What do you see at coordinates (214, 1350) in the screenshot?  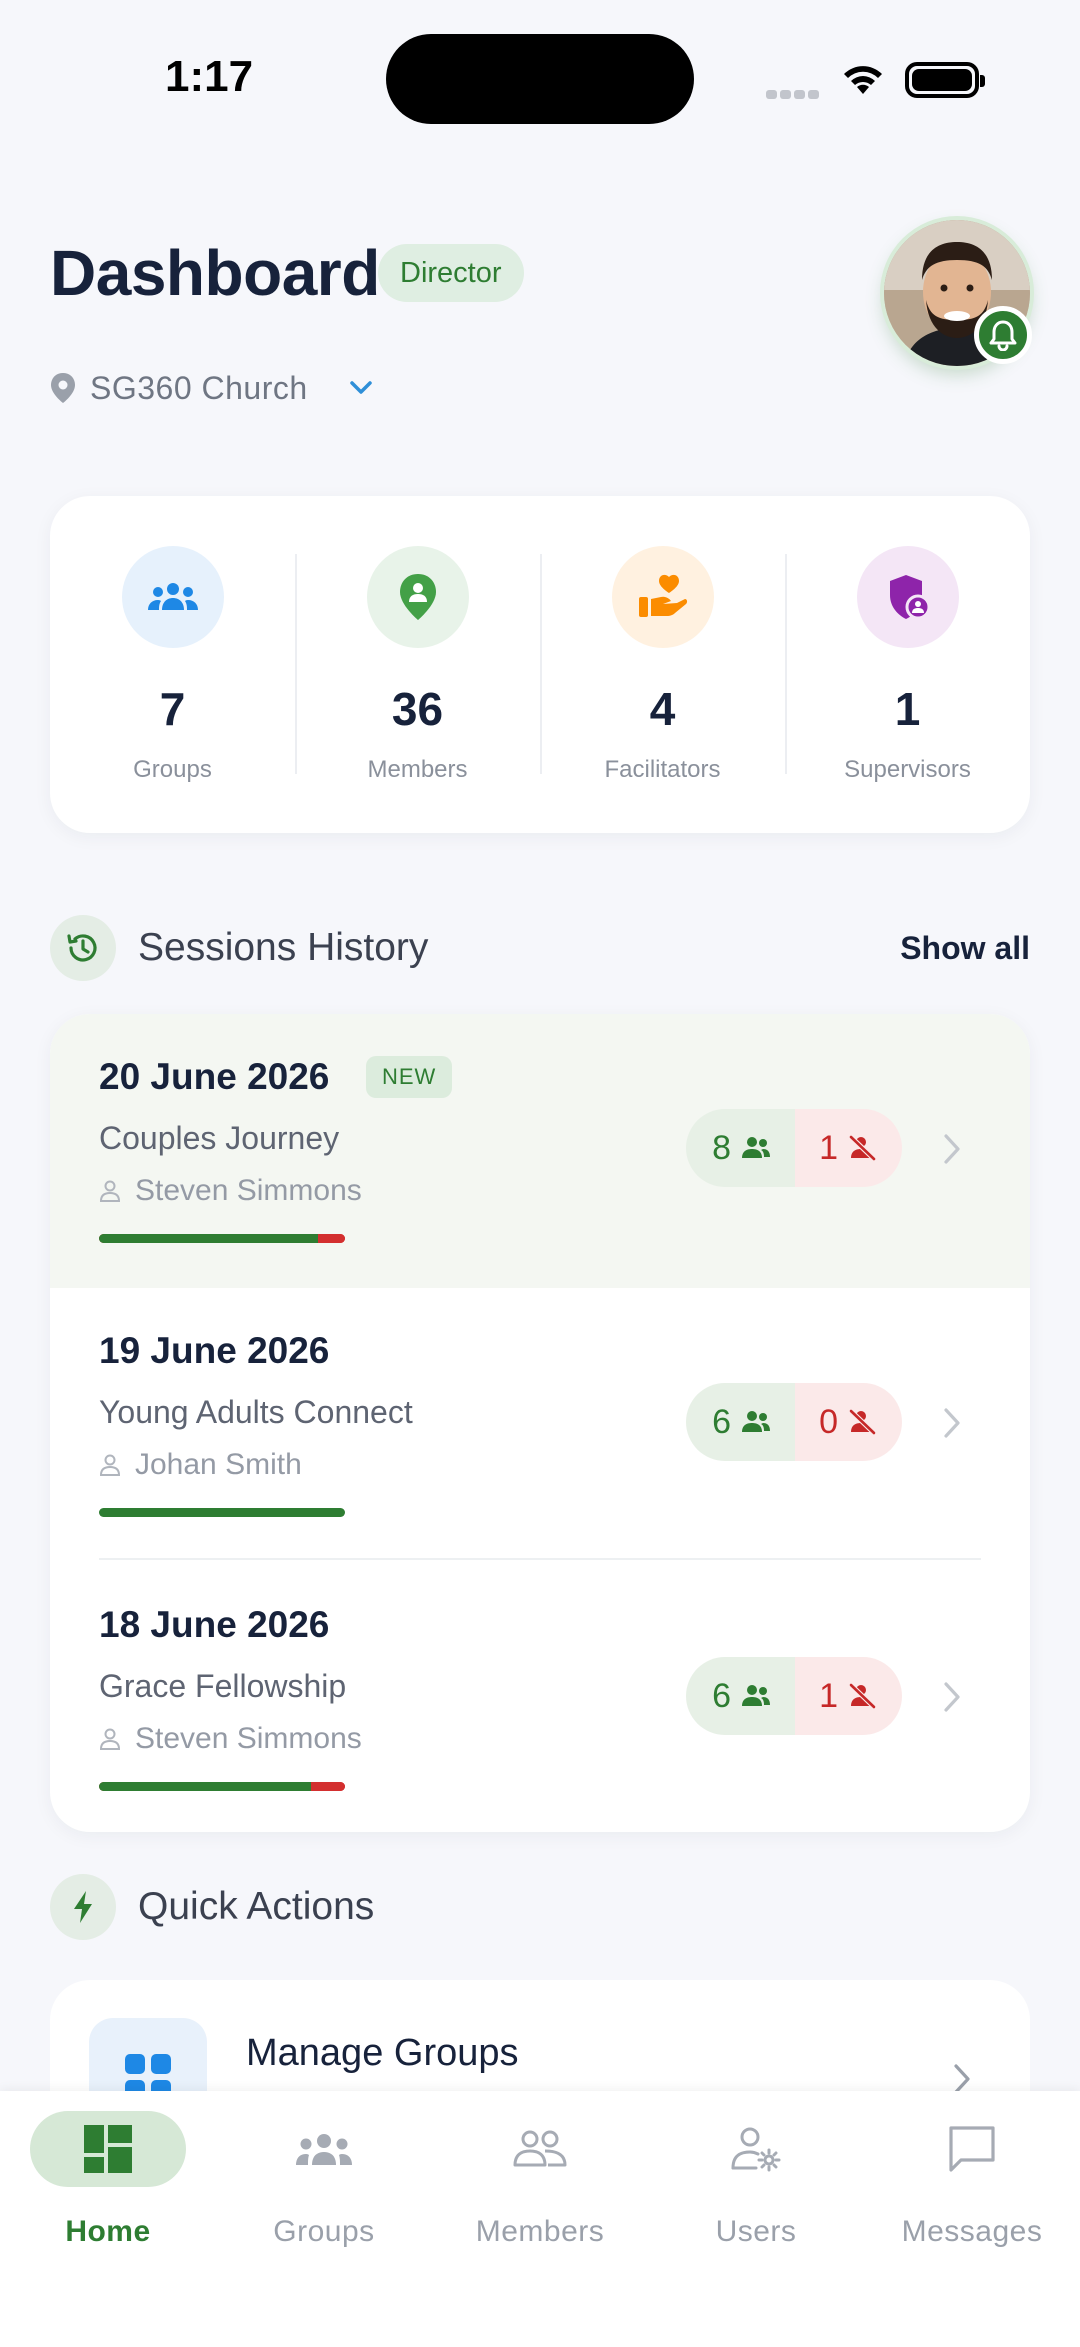 I see `session-date: 19 June 2026` at bounding box center [214, 1350].